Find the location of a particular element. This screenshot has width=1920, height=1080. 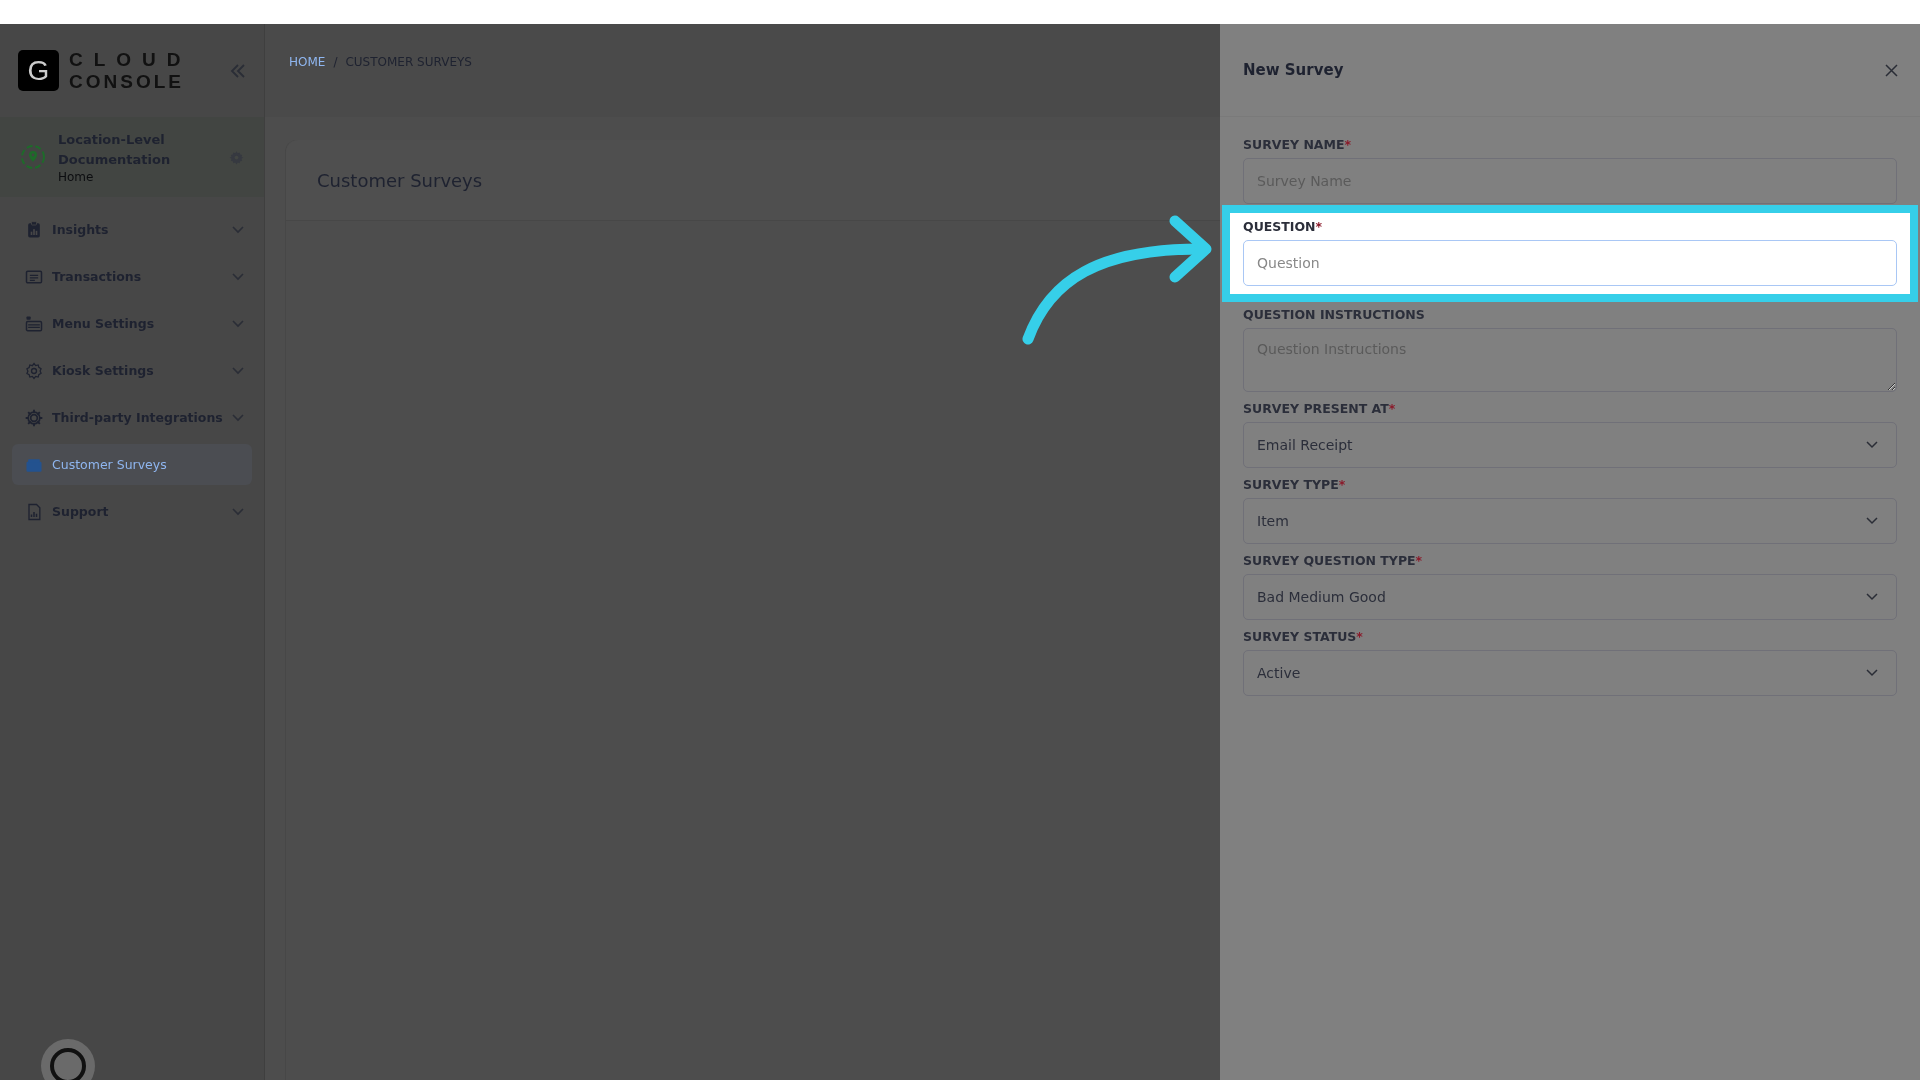

drawer-title: New Survey is located at coordinates (1293, 70).